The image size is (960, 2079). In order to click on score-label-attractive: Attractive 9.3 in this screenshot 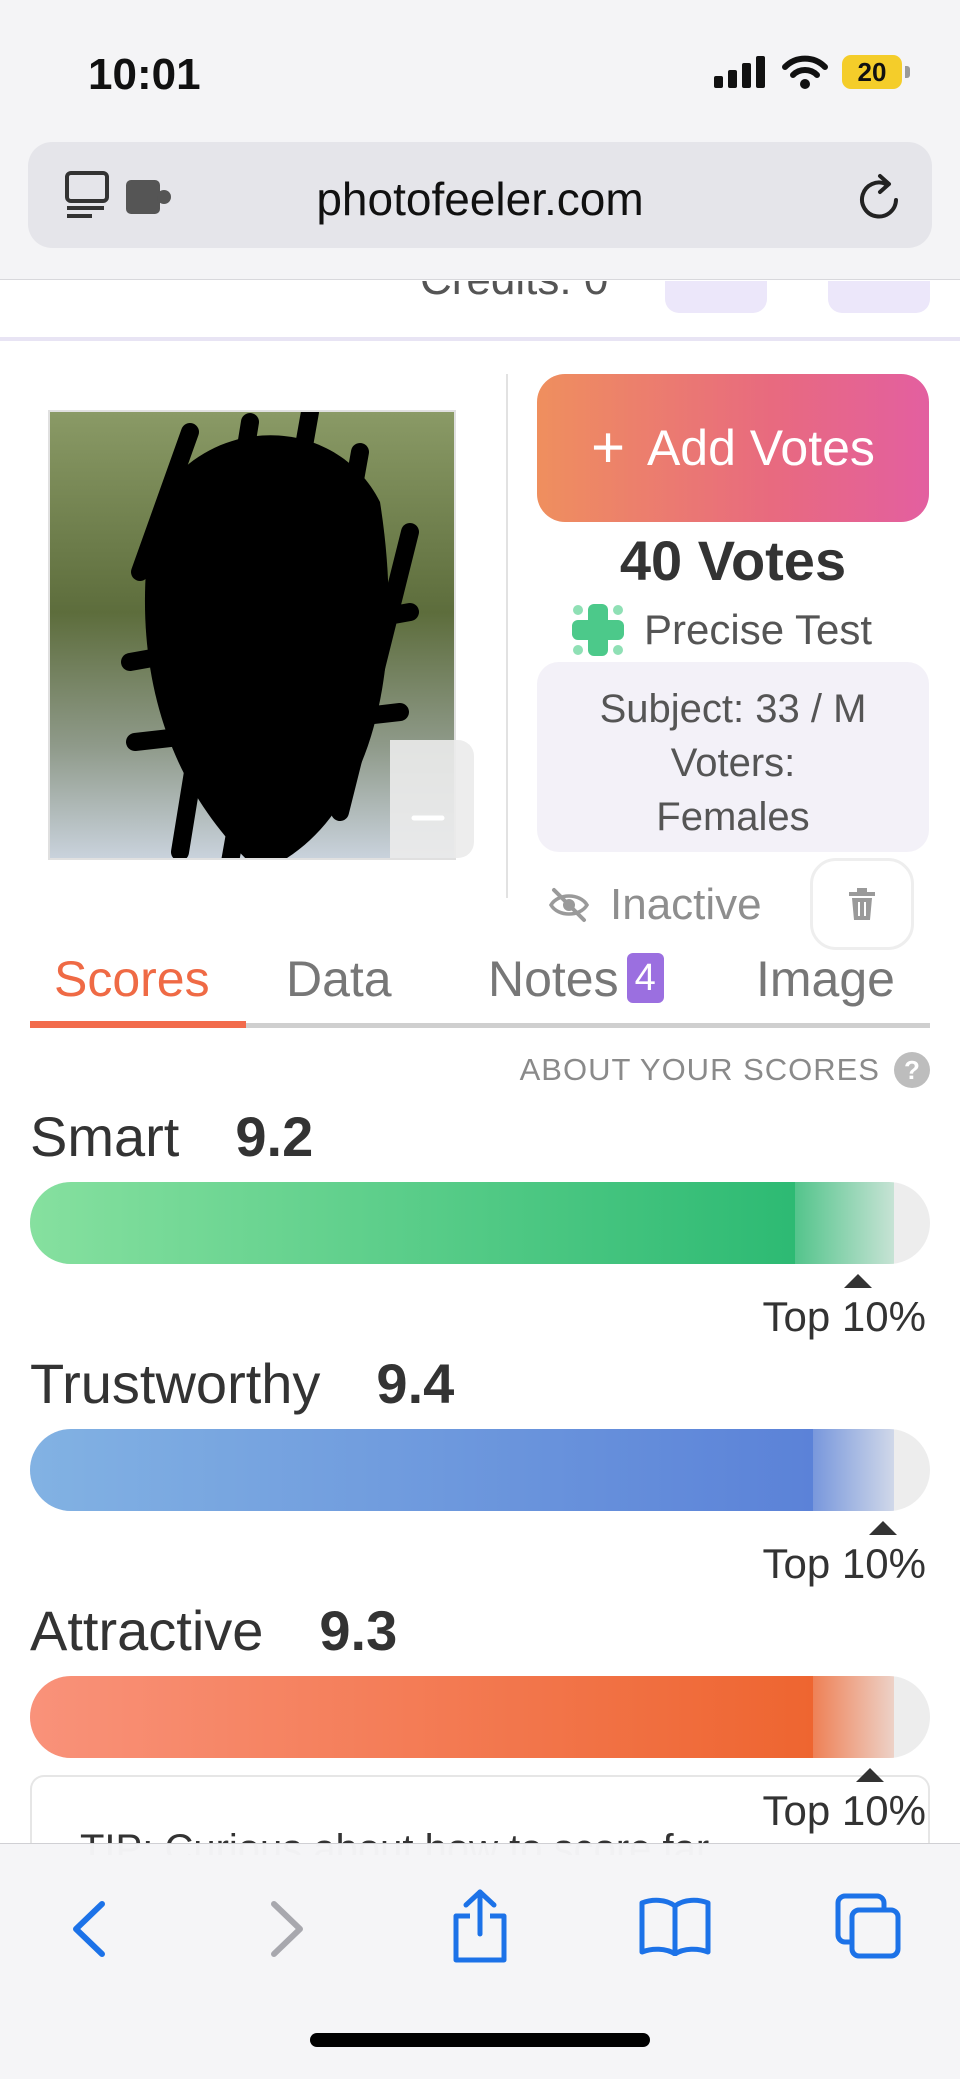, I will do `click(213, 1630)`.